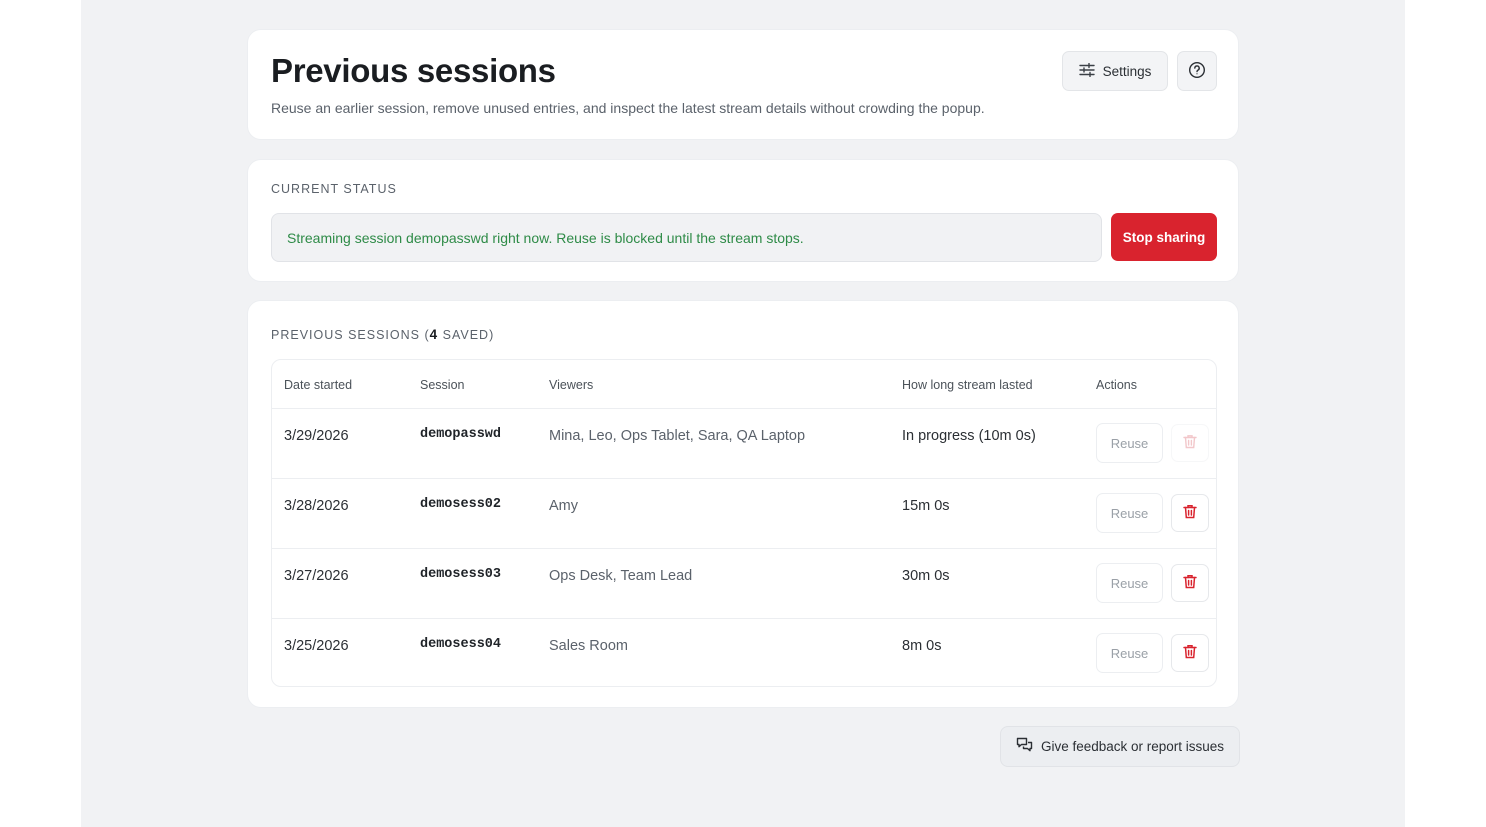 Image resolution: width=1486 pixels, height=827 pixels. Describe the element at coordinates (969, 436) in the screenshot. I see `duration-cell: In progress (10m 0s)` at that location.